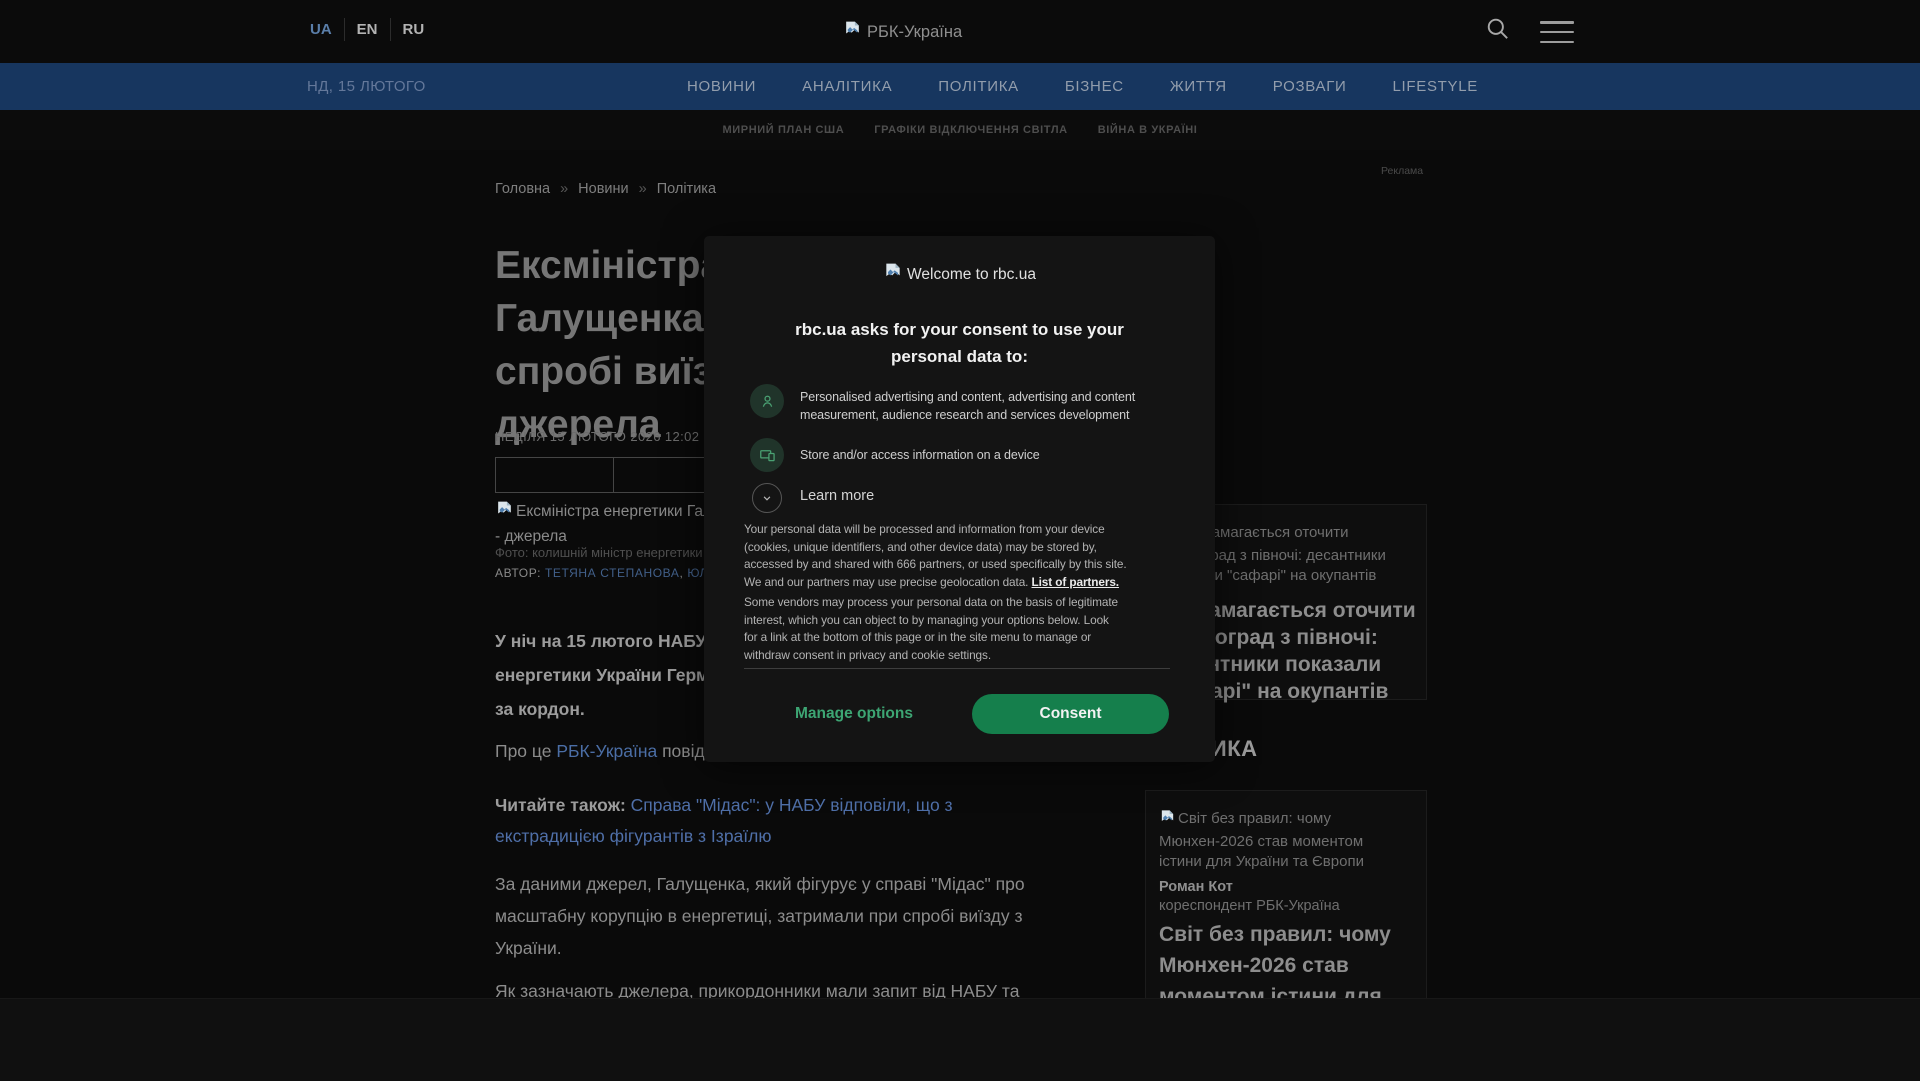 The width and height of the screenshot is (1920, 1081). I want to click on nav-item-entertainment: РОЗВАГИ, so click(1310, 86).